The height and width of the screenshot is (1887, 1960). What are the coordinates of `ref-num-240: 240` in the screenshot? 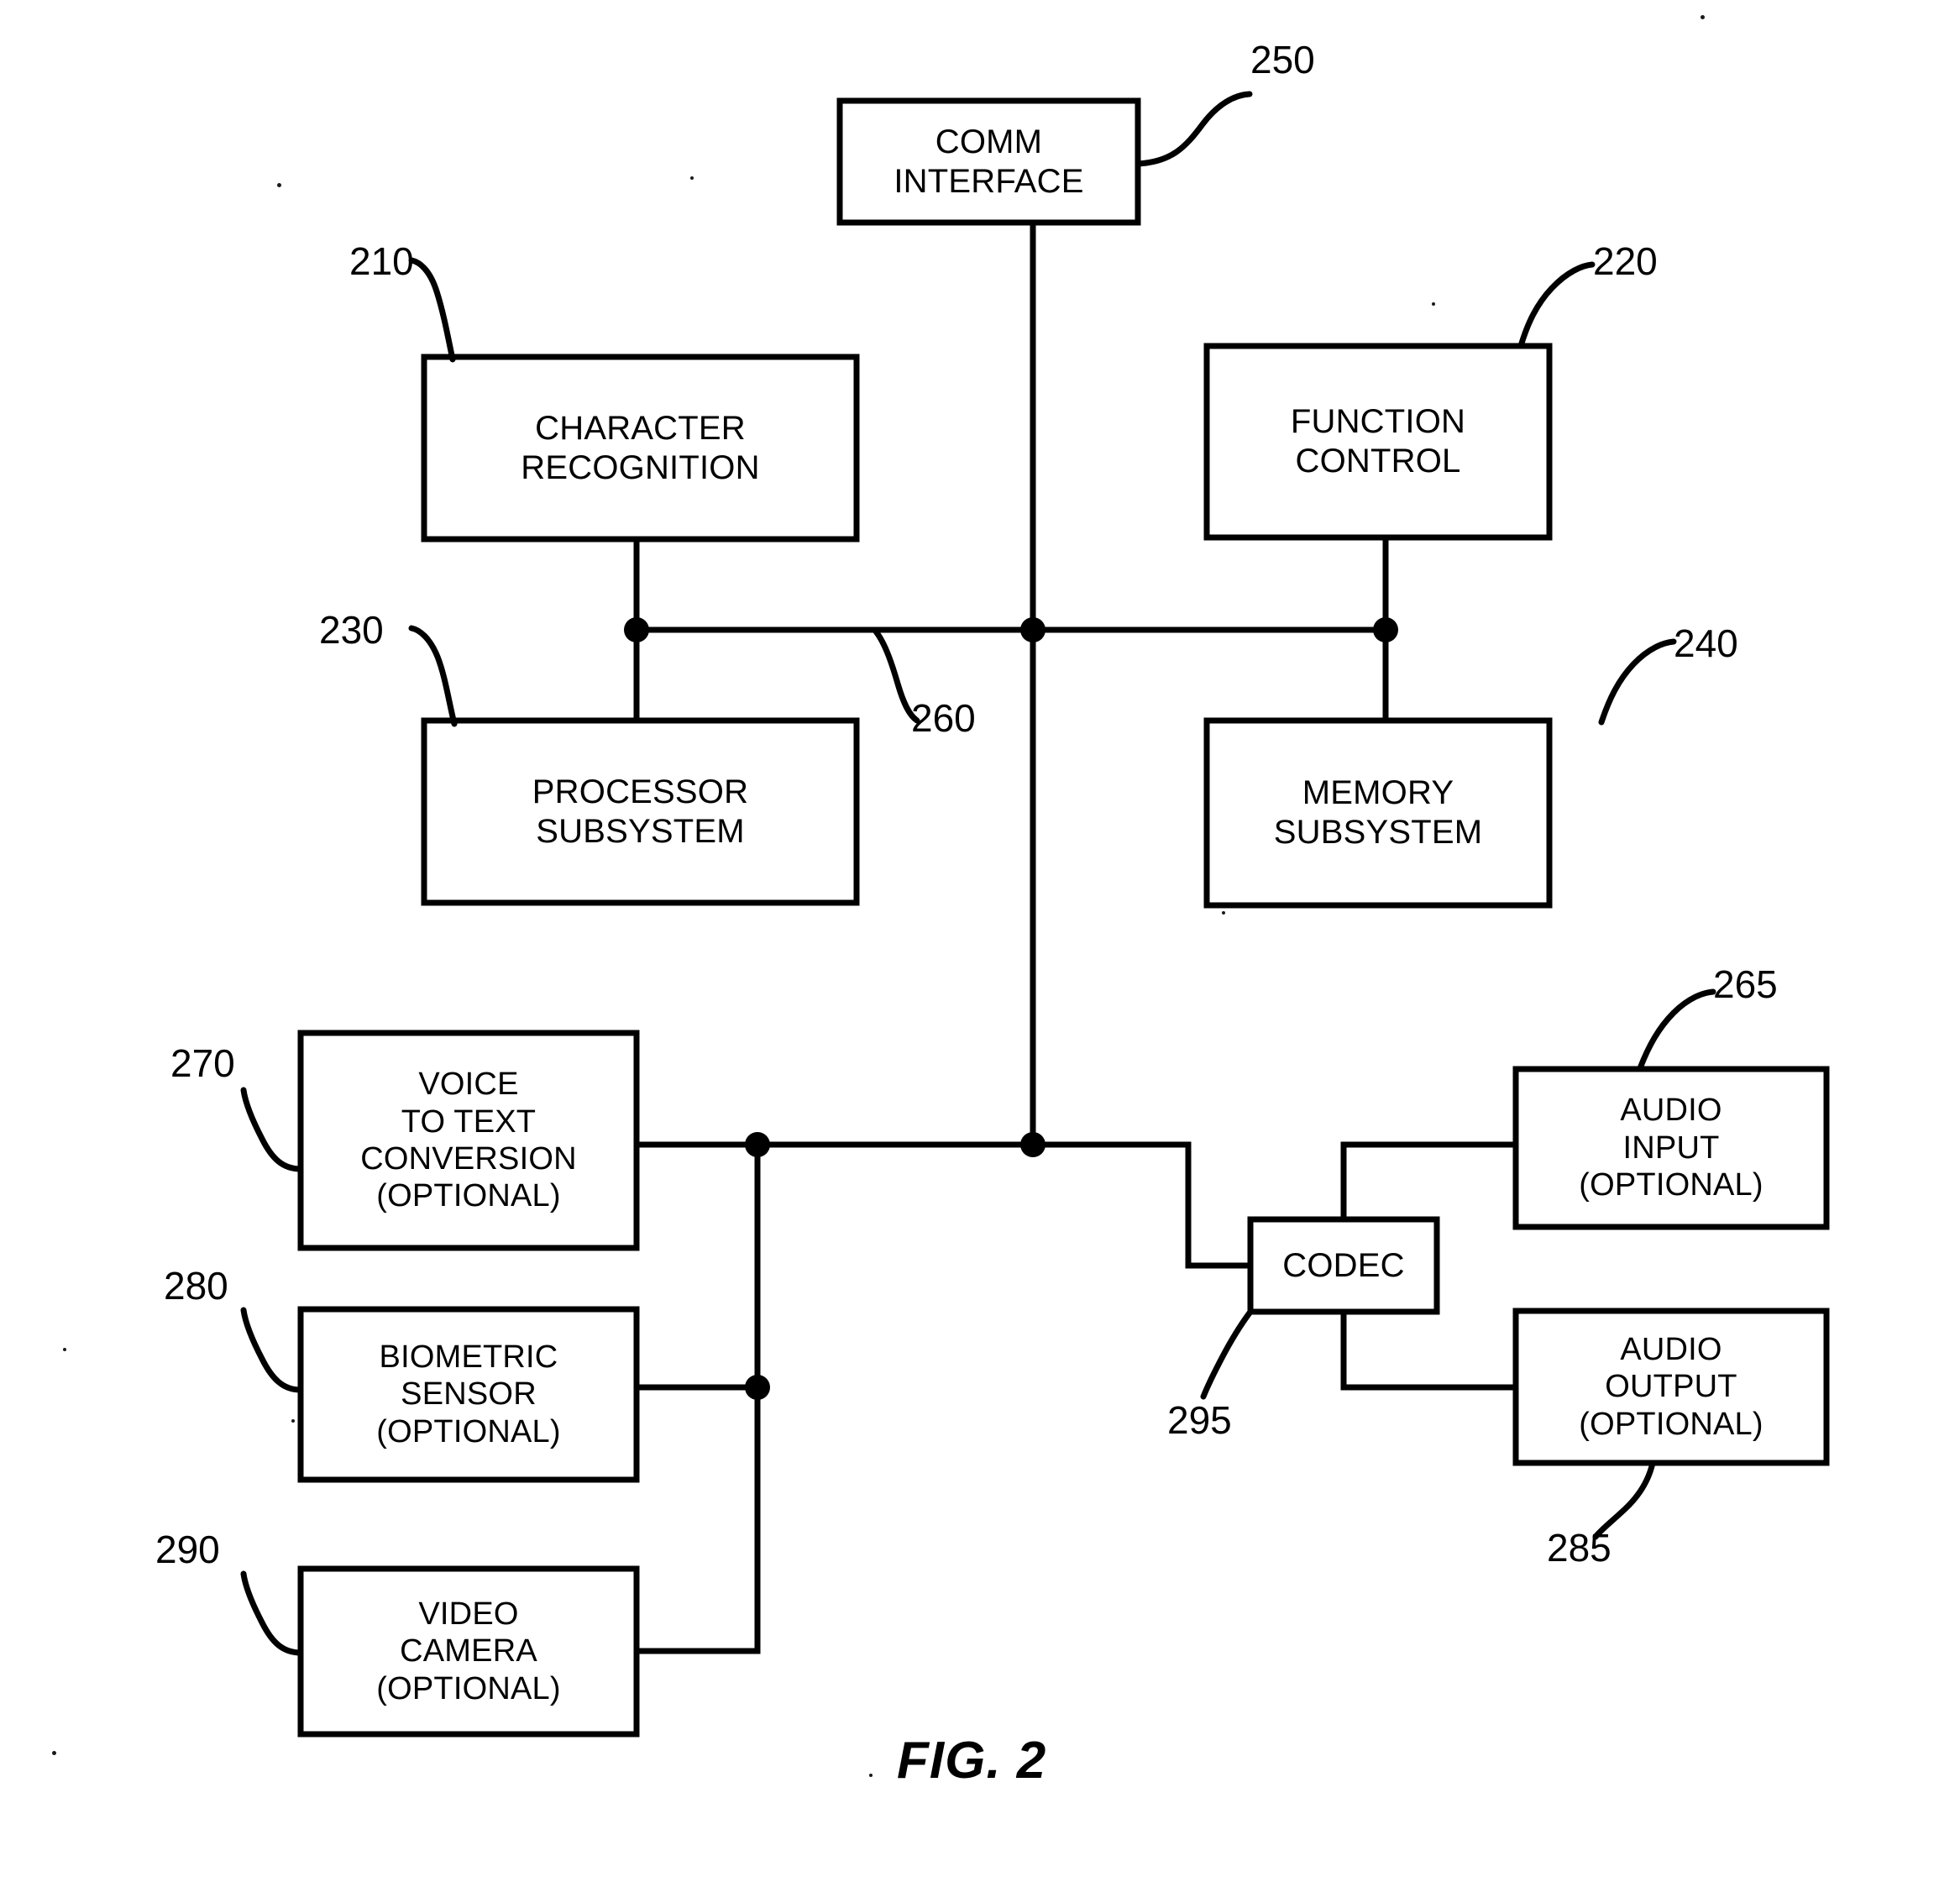 It's located at (1706, 643).